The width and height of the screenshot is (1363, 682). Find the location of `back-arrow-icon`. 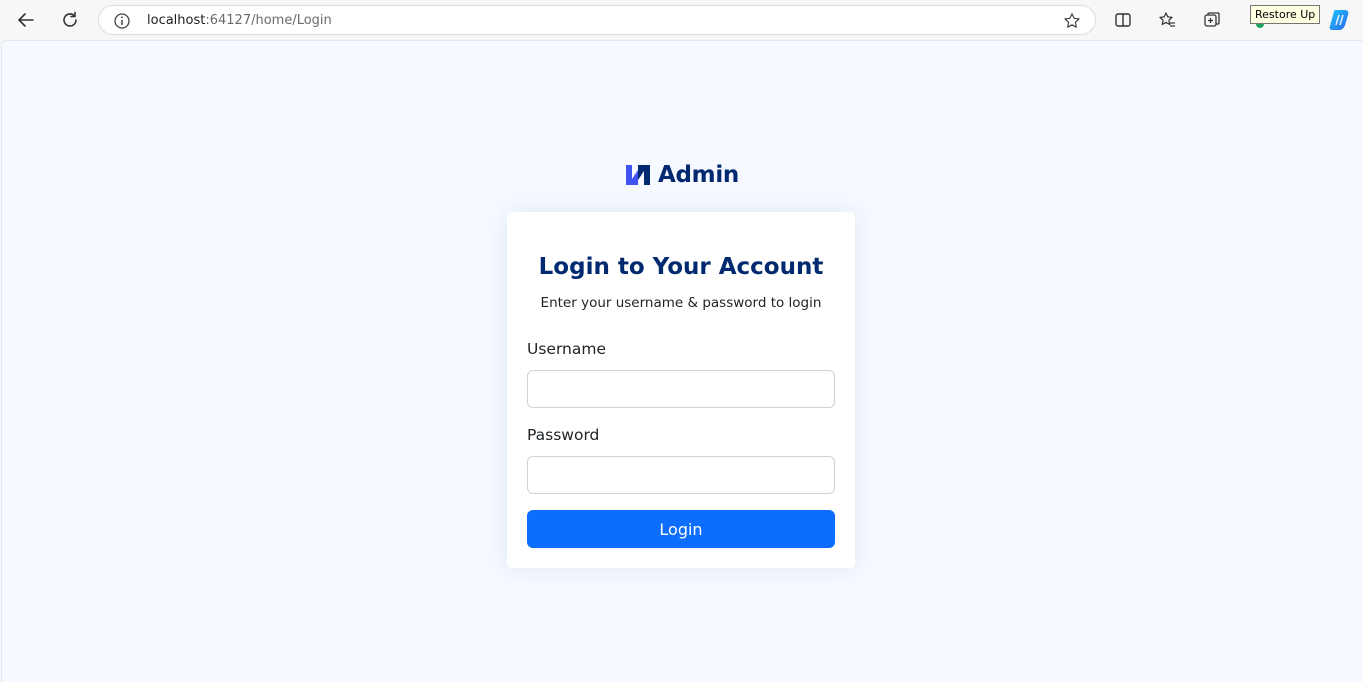

back-arrow-icon is located at coordinates (26, 20).